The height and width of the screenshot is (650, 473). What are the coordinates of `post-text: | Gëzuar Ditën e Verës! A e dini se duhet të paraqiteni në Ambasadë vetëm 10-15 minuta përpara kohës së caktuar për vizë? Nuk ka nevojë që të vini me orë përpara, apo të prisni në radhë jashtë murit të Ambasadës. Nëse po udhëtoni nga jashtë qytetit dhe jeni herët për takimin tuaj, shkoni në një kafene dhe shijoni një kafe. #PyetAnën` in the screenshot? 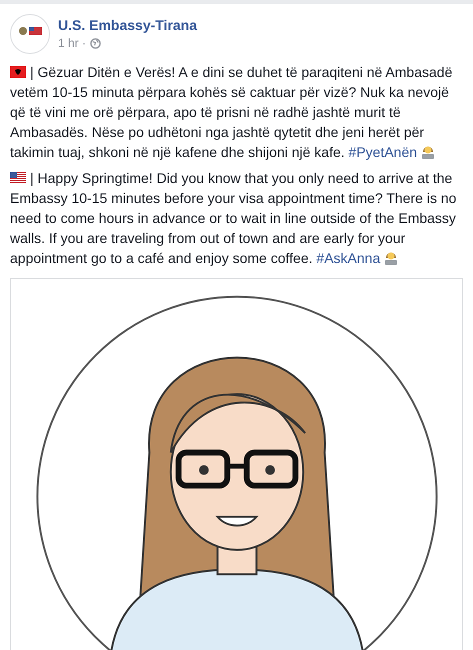 It's located at (232, 112).